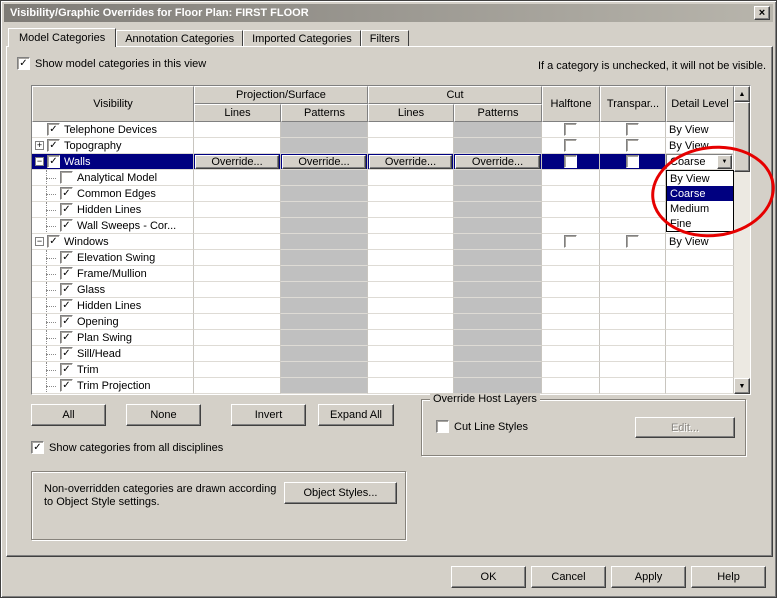 The height and width of the screenshot is (598, 777). I want to click on invert-button: Invert, so click(268, 415).